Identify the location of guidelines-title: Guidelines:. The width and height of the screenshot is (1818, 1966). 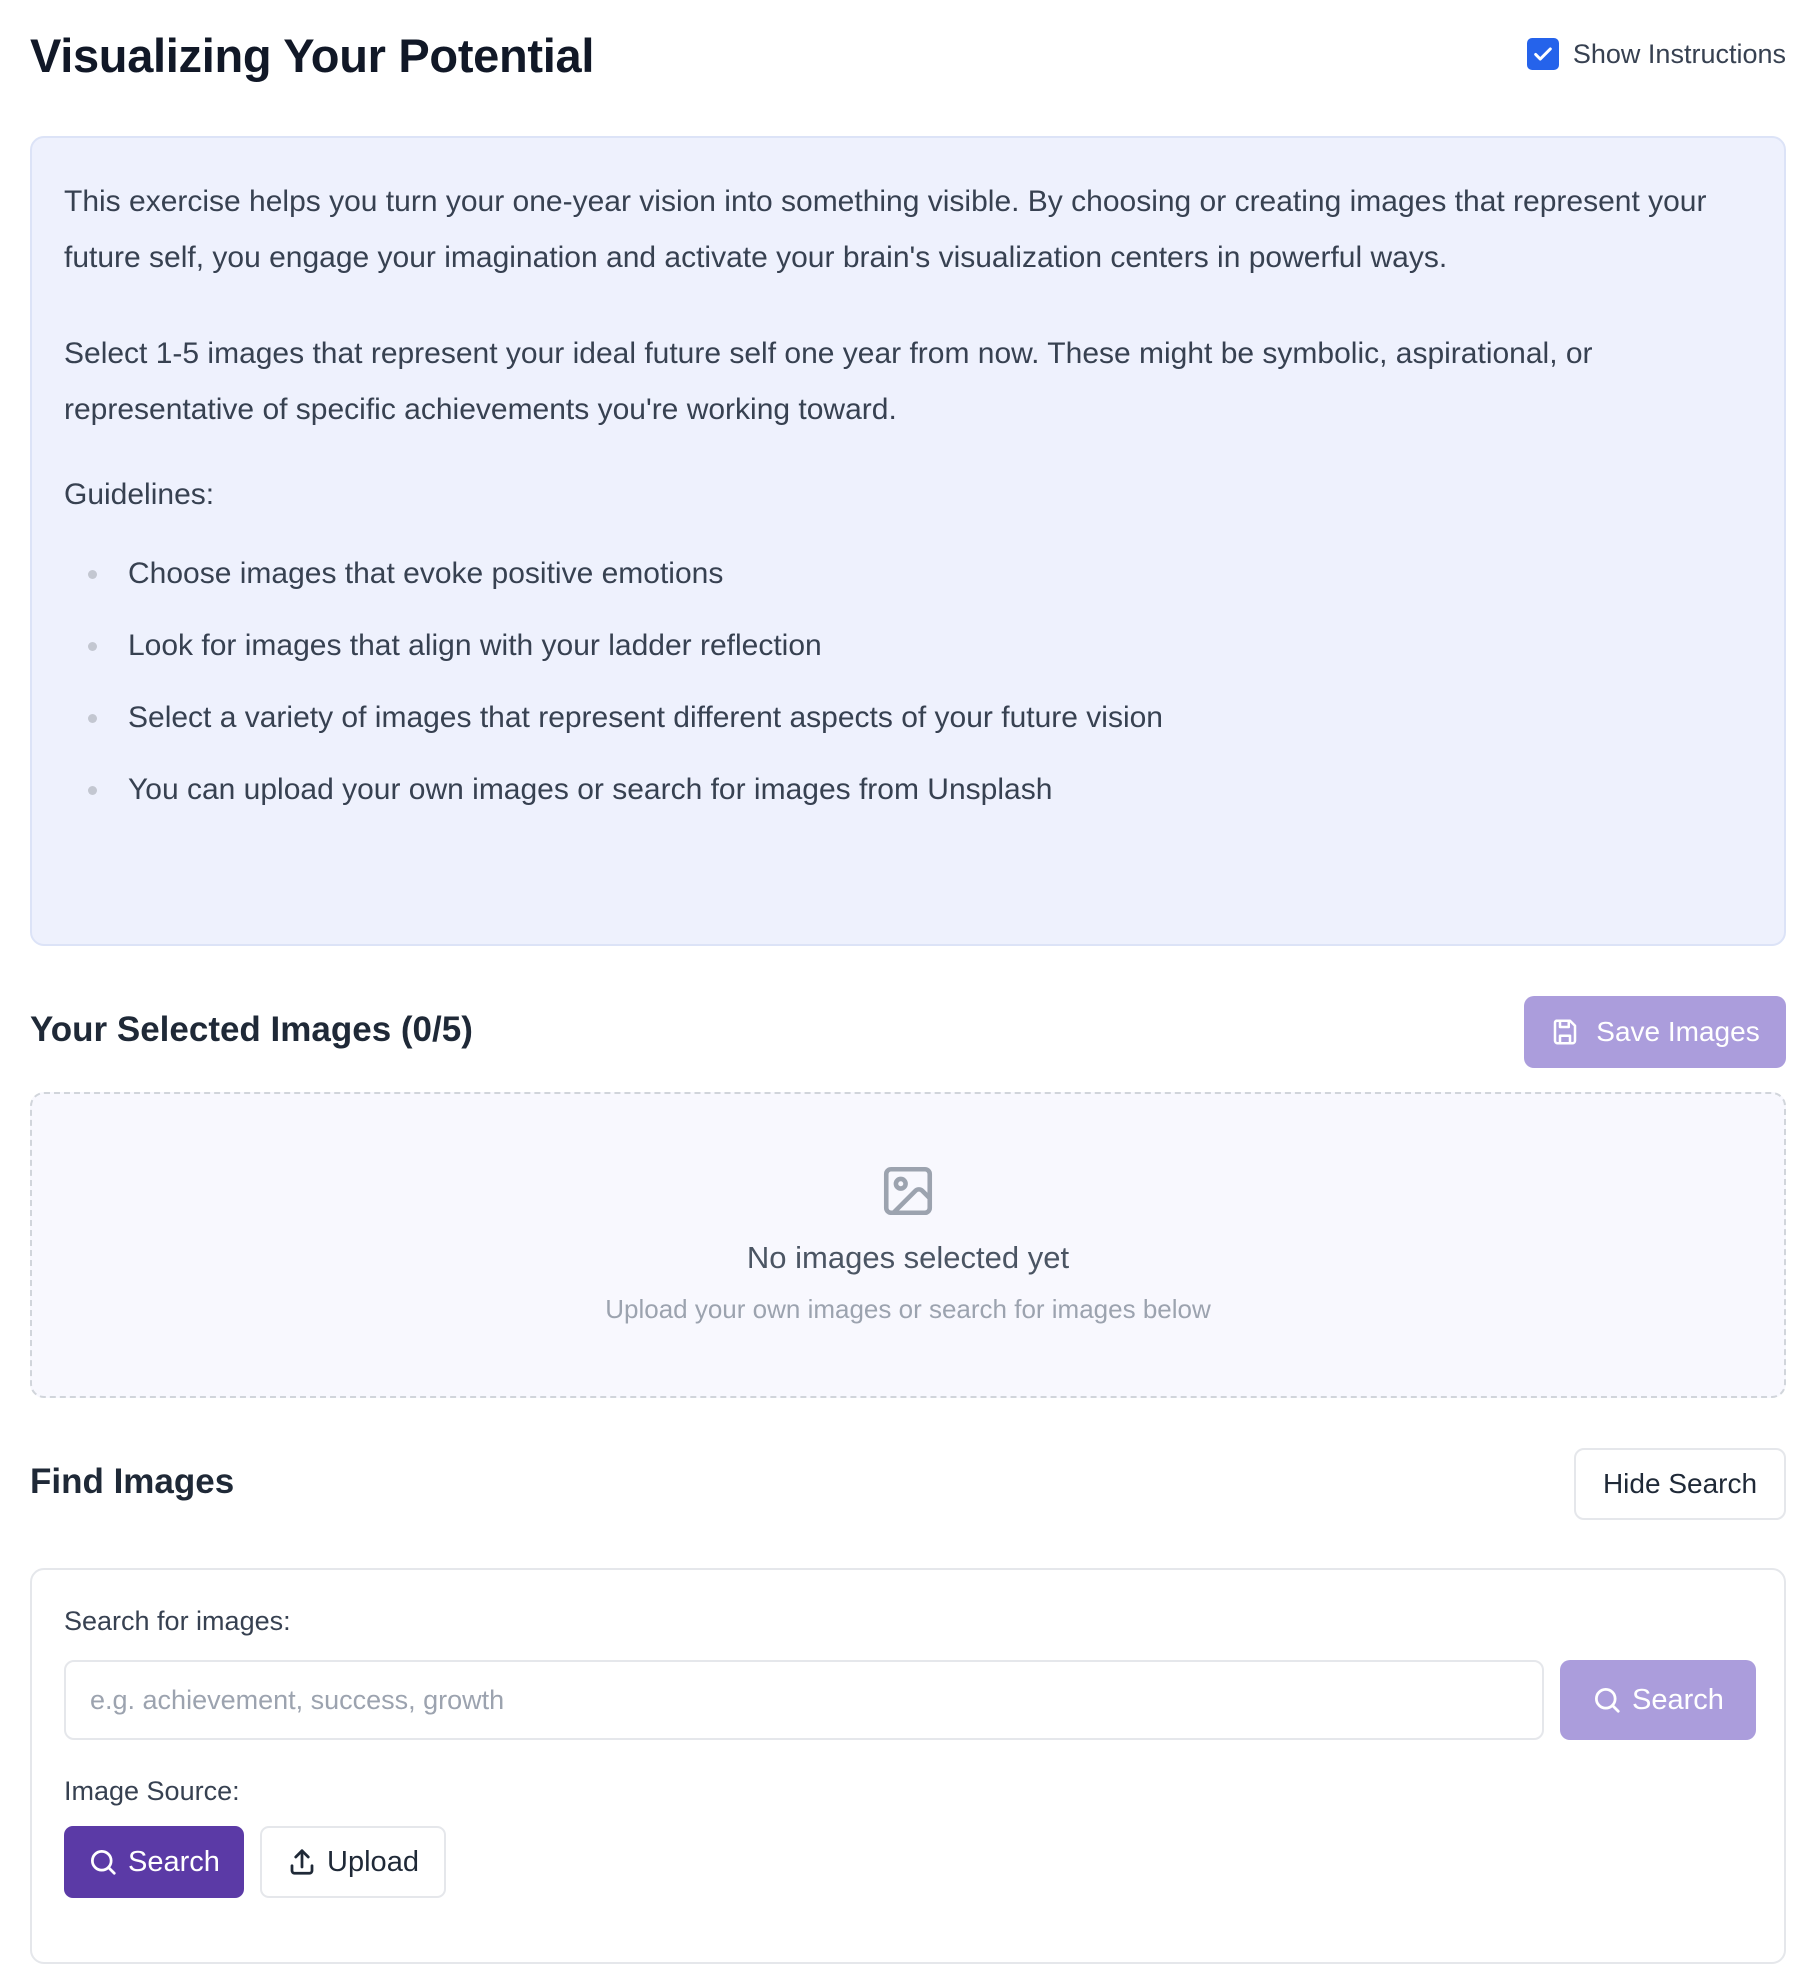
(139, 494).